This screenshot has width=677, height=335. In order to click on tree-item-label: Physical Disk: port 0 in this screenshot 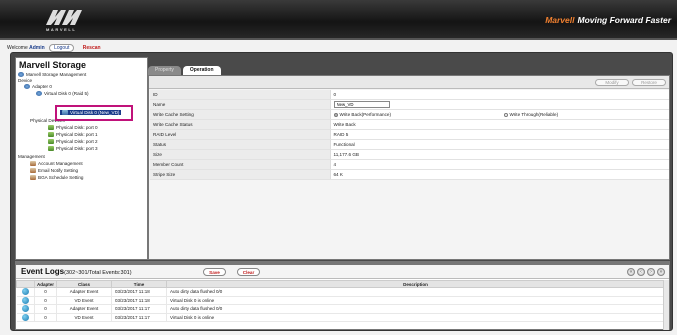, I will do `click(77, 127)`.